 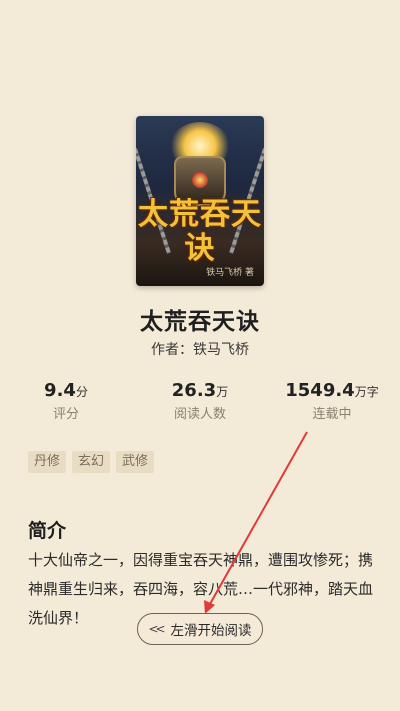 I want to click on stats-row: 9.4分 评分 26.3万 阅读人数 1549.4万字 连载中, so click(x=200, y=402).